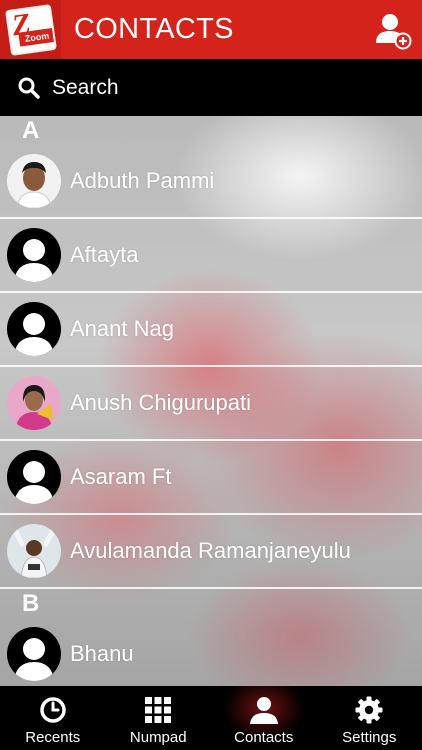 This screenshot has width=422, height=750. I want to click on tab-recents: Recents, so click(53, 718).